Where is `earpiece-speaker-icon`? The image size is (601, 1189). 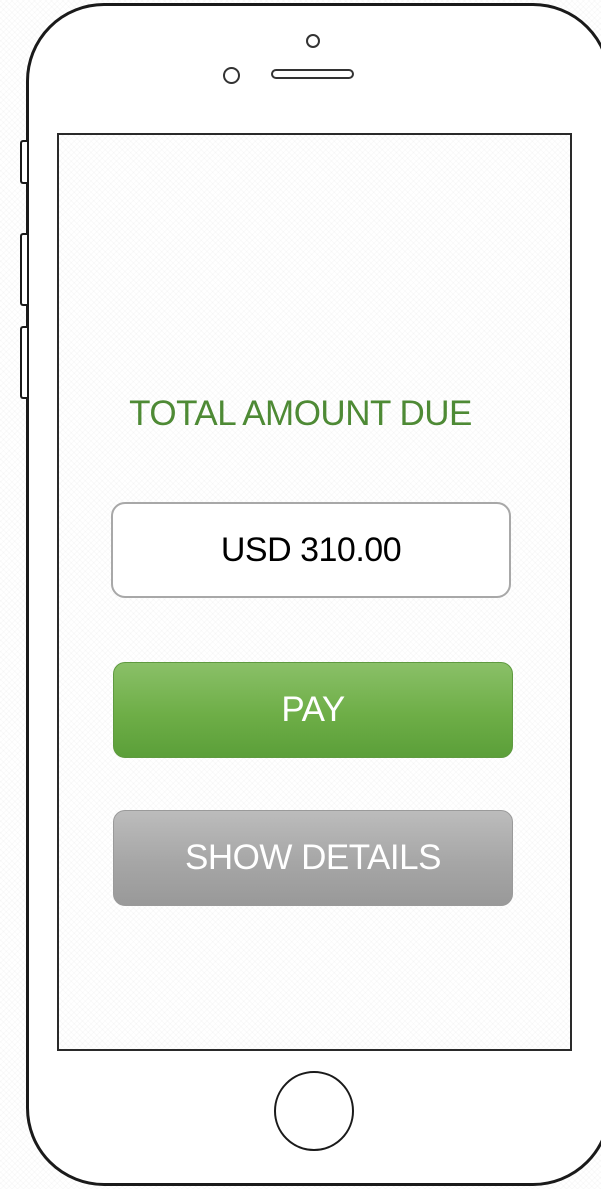 earpiece-speaker-icon is located at coordinates (312, 74).